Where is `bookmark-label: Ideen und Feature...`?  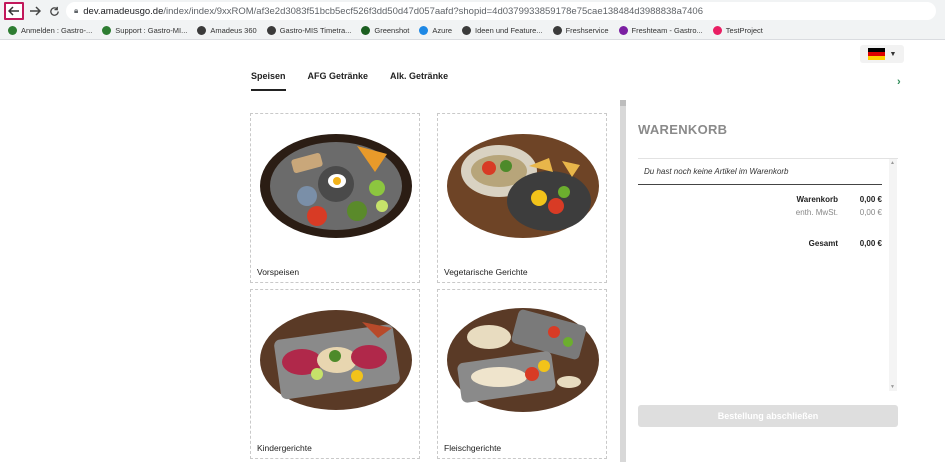 bookmark-label: Ideen und Feature... is located at coordinates (509, 30).